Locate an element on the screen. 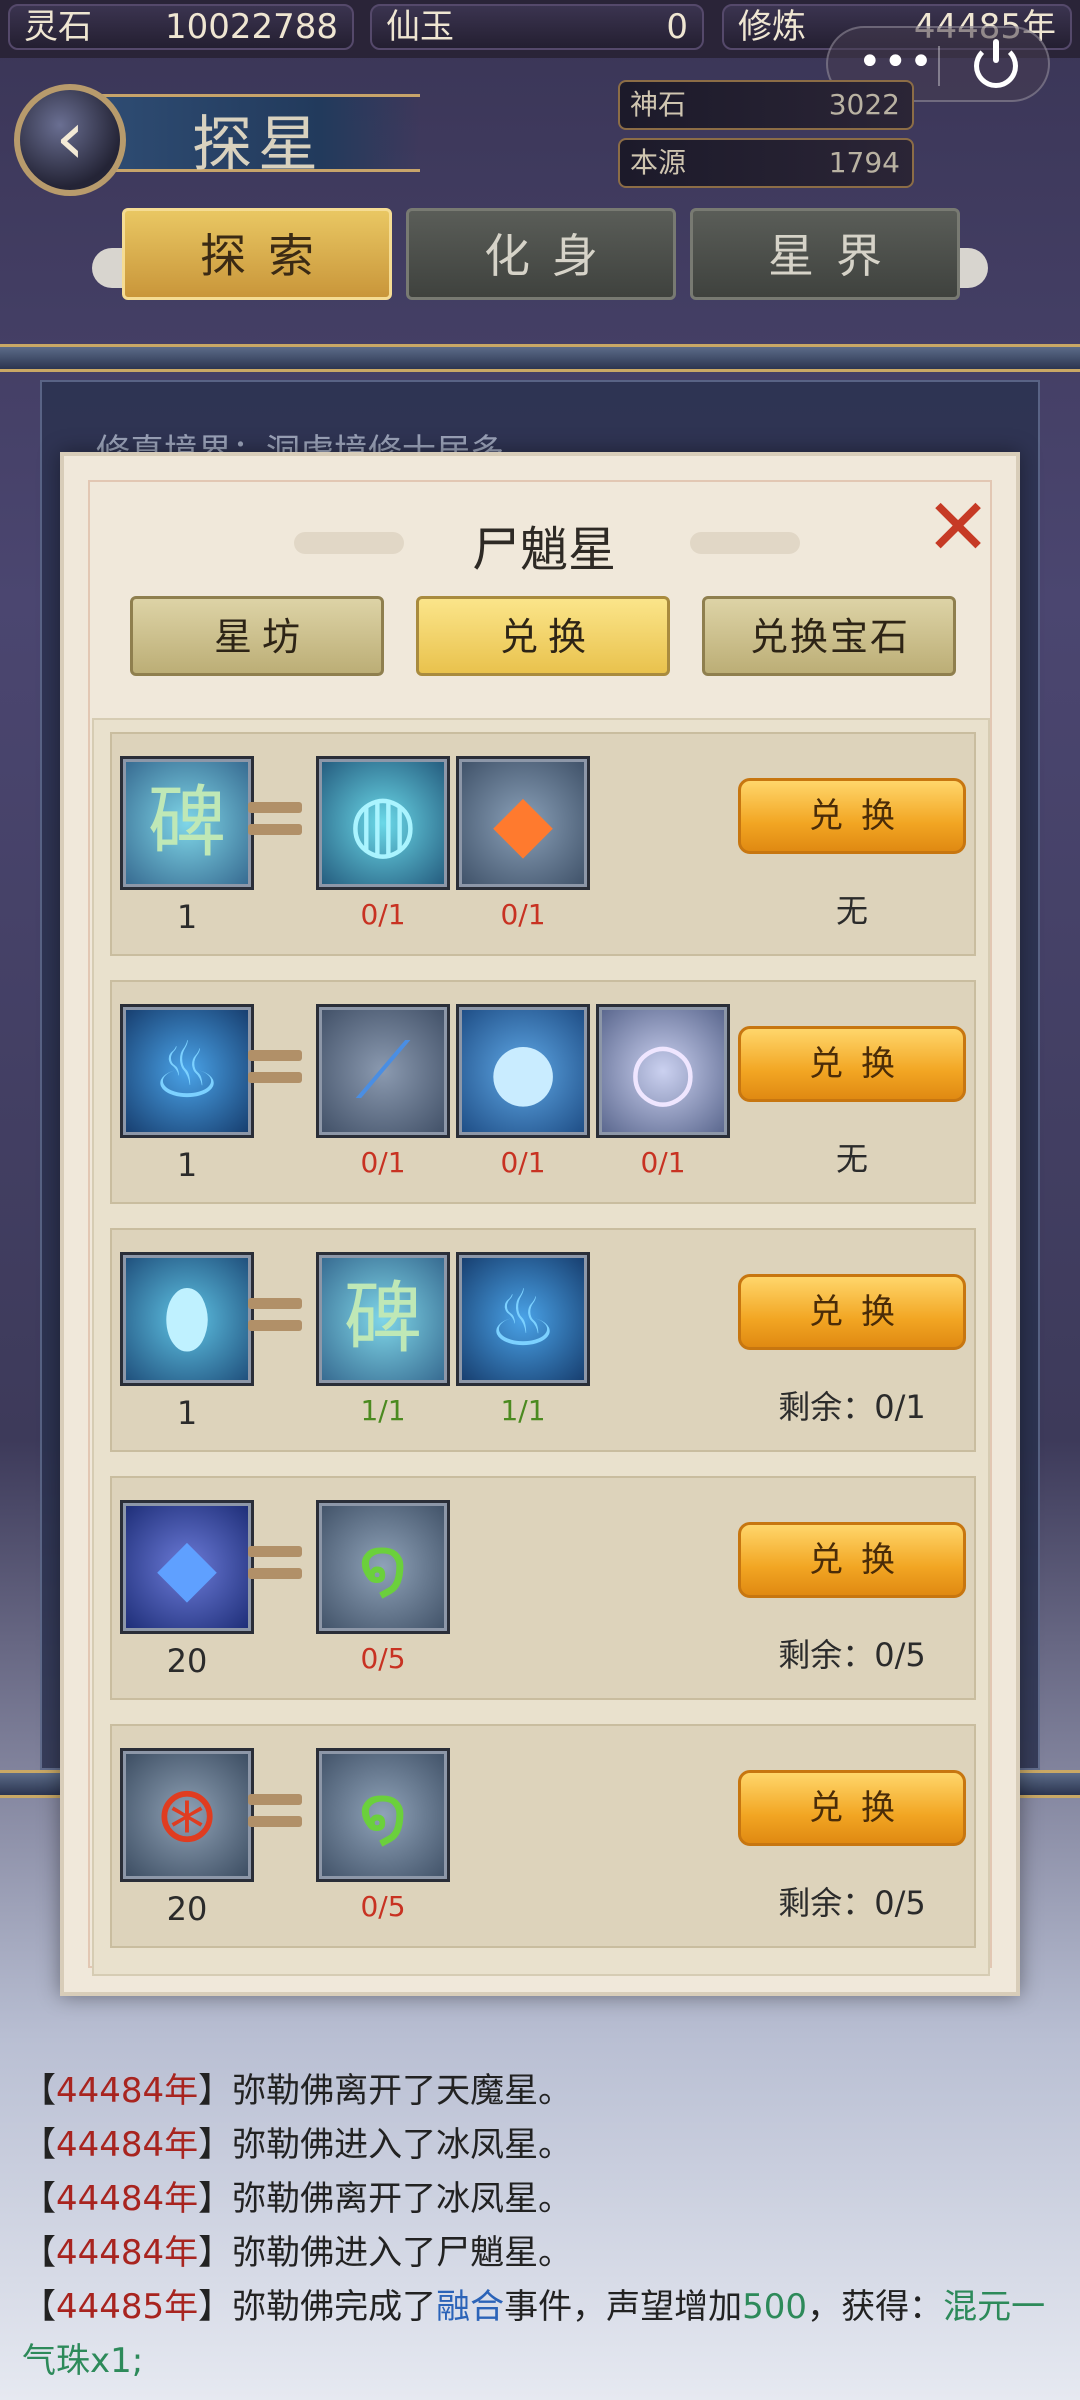  log-reputation: 500 is located at coordinates (775, 2307).